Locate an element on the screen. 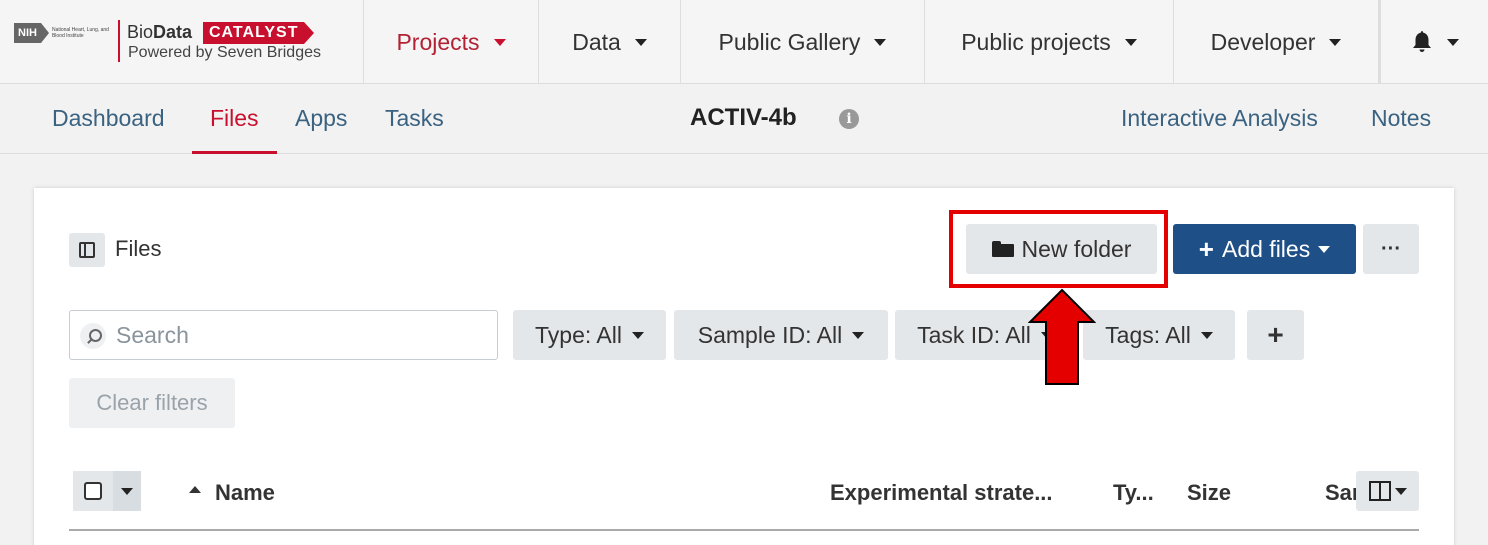  search-field is located at coordinates (283, 335).